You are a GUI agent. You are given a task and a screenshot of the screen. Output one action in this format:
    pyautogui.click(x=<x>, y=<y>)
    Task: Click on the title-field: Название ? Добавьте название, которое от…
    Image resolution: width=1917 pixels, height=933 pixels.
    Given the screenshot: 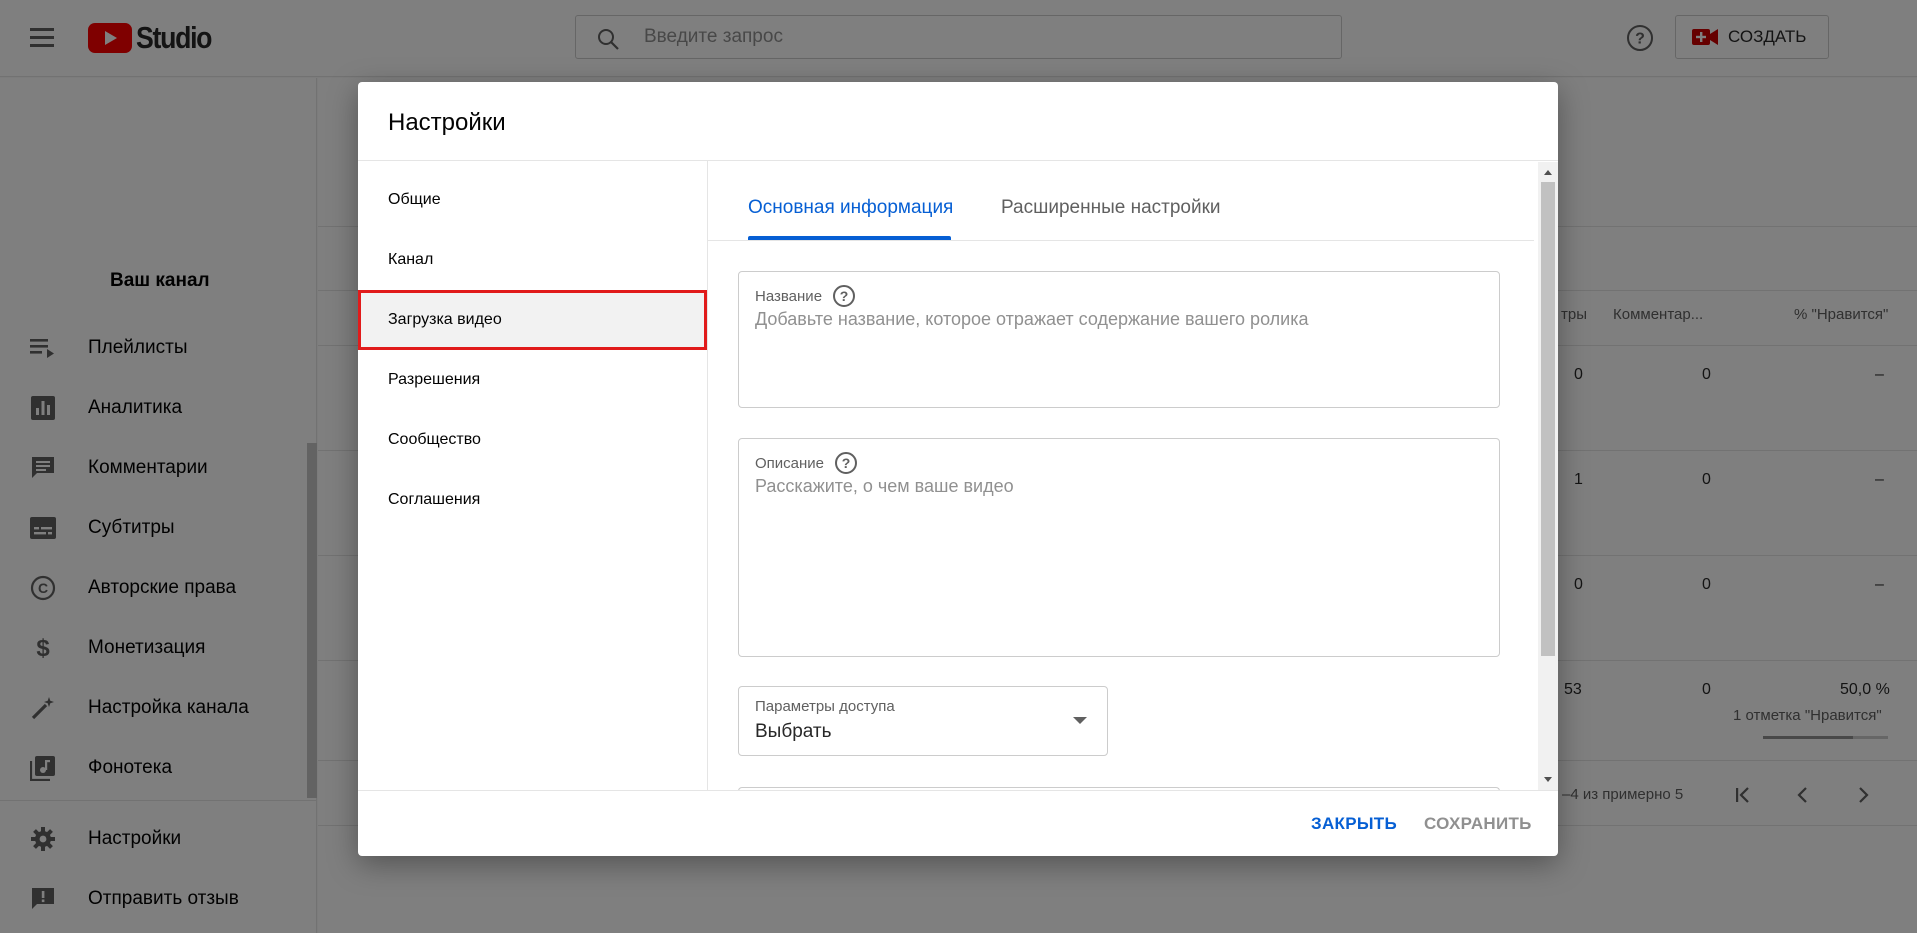 What is the action you would take?
    pyautogui.click(x=1119, y=339)
    